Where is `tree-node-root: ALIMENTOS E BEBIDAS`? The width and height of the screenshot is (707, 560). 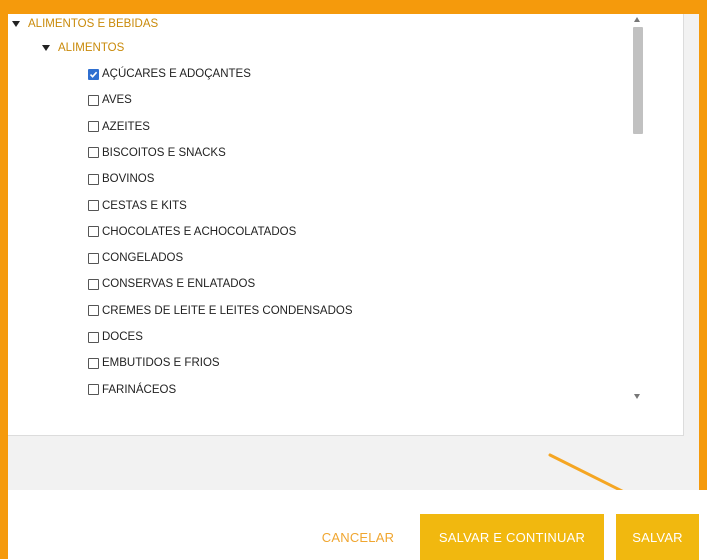 tree-node-root: ALIMENTOS E BEBIDAS is located at coordinates (85, 24).